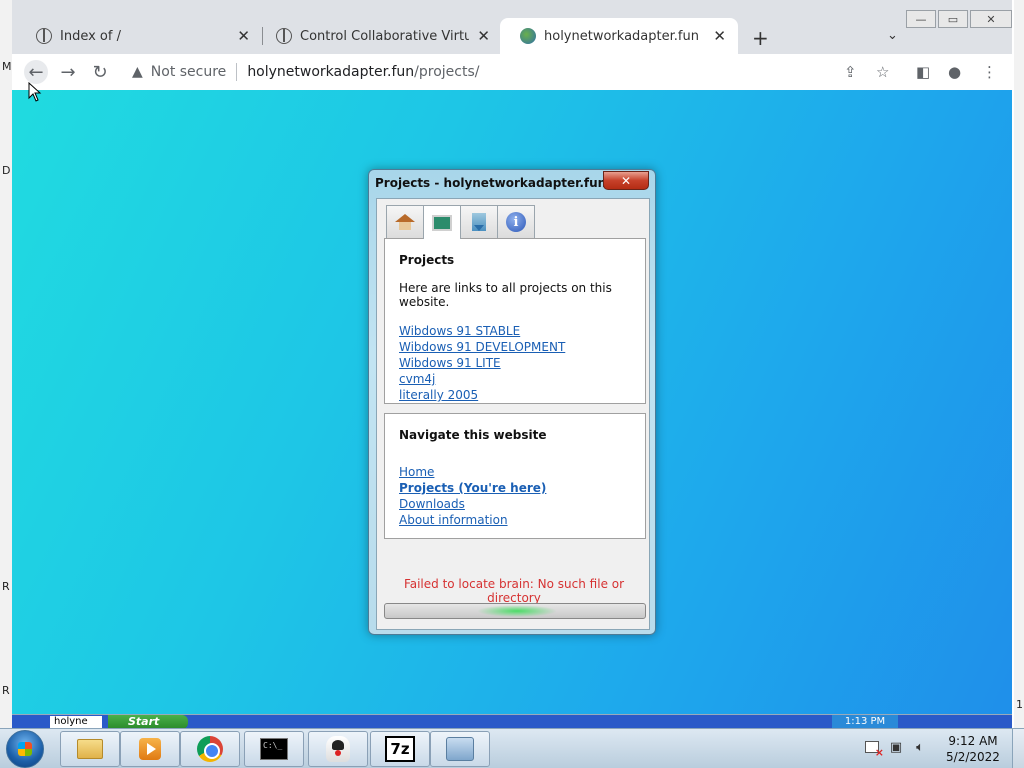 The image size is (1024, 768). Describe the element at coordinates (473, 435) in the screenshot. I see `navigation-heading: Navigate this website` at that location.